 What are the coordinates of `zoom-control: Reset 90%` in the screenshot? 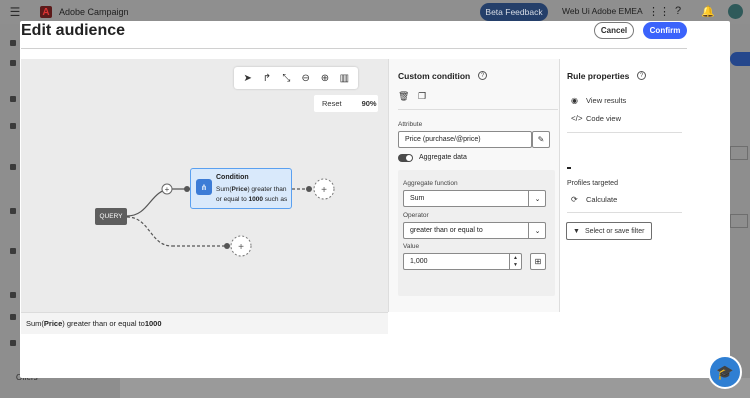 It's located at (346, 103).